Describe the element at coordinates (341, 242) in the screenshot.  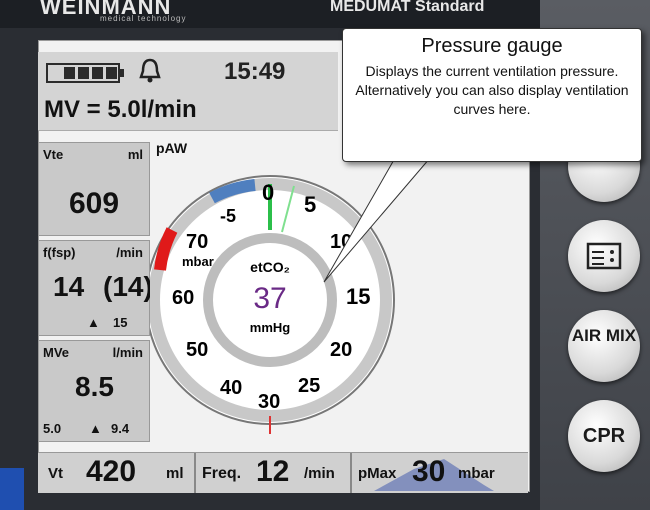
I see `scale-label: 10` at that location.